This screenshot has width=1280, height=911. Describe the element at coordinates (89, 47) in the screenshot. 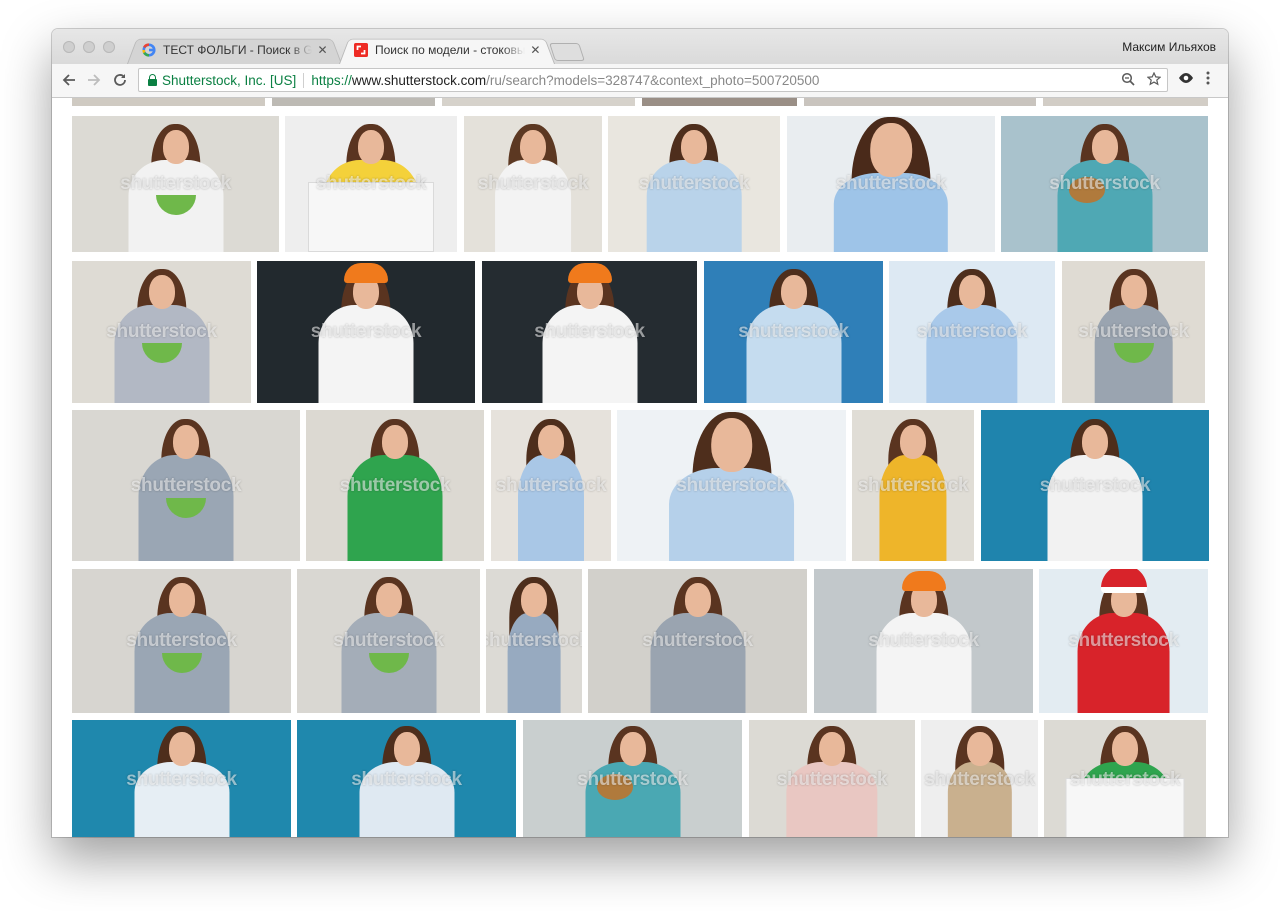

I see `minimize-window-button` at that location.